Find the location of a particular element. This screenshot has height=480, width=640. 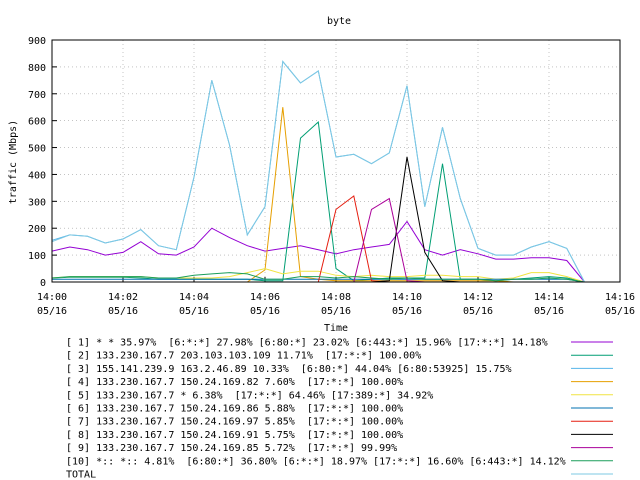

y-tick-label: 300 is located at coordinates (37, 202).